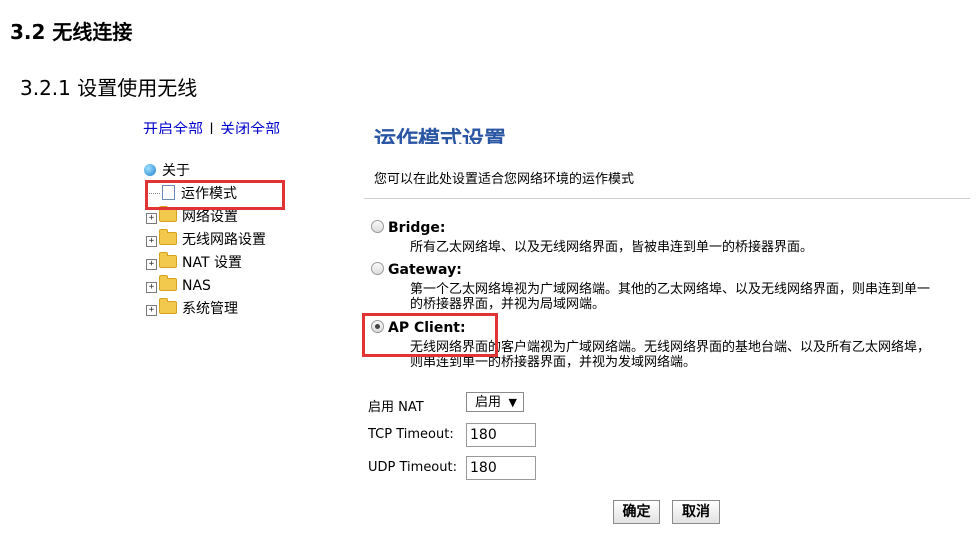 This screenshot has width=980, height=544. I want to click on ap-client-description-line2: 则串连到单一的桥接器界面，并视为发域网络端。, so click(553, 362).